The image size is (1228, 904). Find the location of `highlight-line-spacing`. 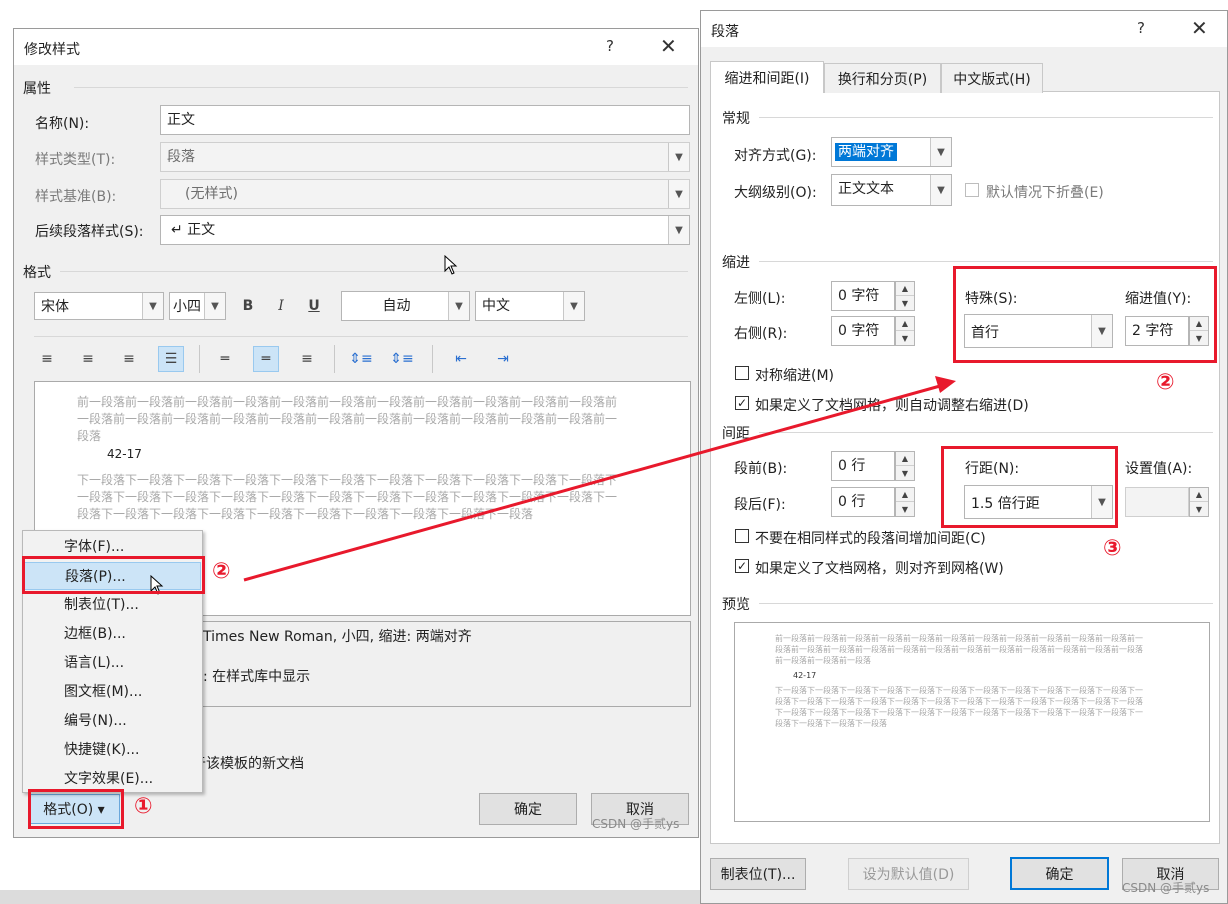

highlight-line-spacing is located at coordinates (1029, 487).